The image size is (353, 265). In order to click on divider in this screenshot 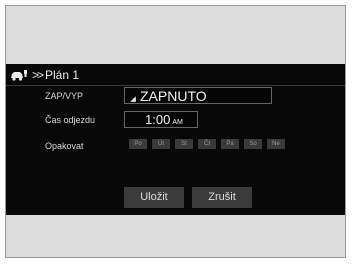, I will do `click(175, 85)`.